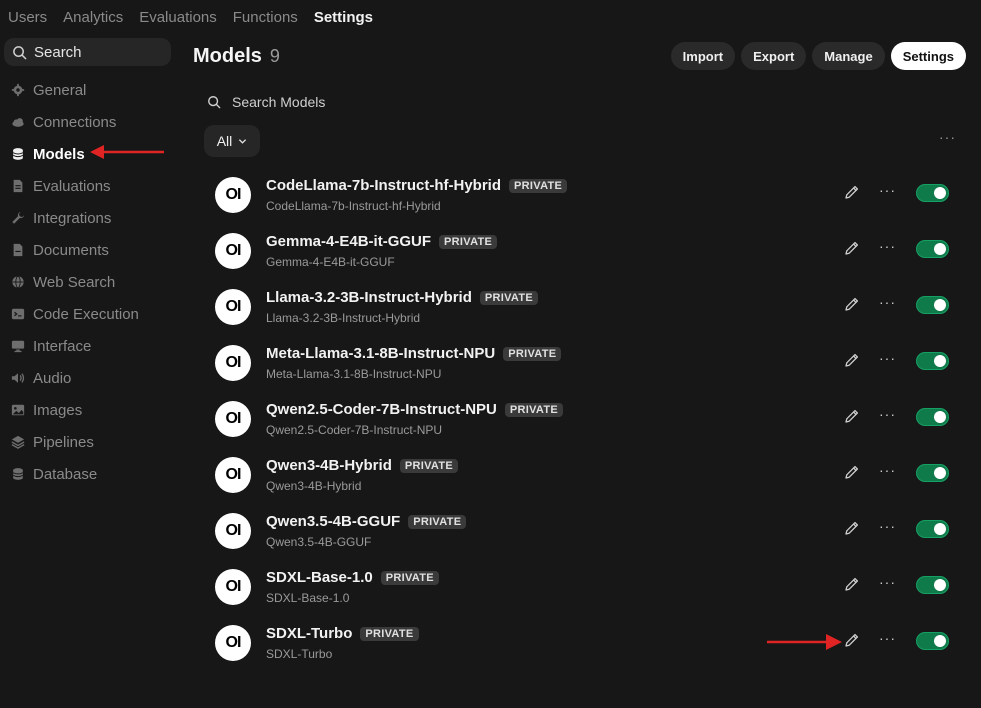 The width and height of the screenshot is (981, 708). What do you see at coordinates (343, 318) in the screenshot?
I see `model-id: Llama-3.2-3B-Instruct-Hybrid` at bounding box center [343, 318].